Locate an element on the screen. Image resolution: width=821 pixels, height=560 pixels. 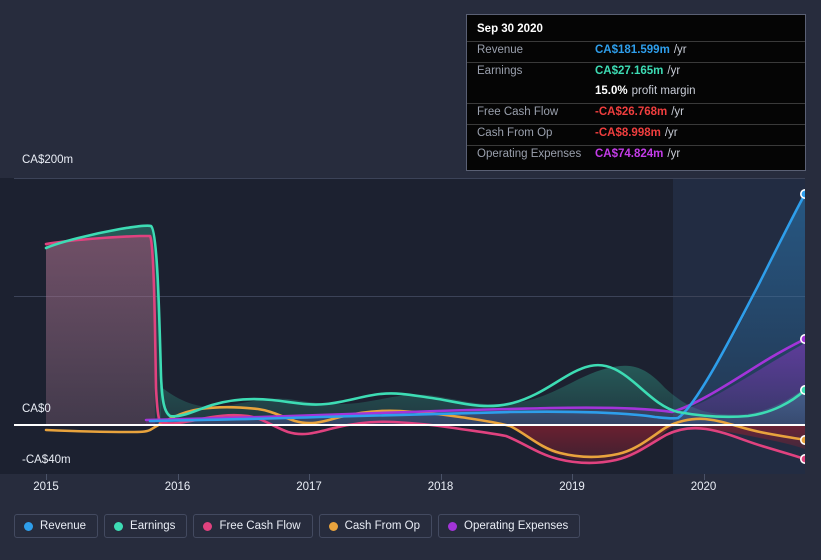
tooltip-row: 15.0% profit margin is located at coordinates (636, 93).